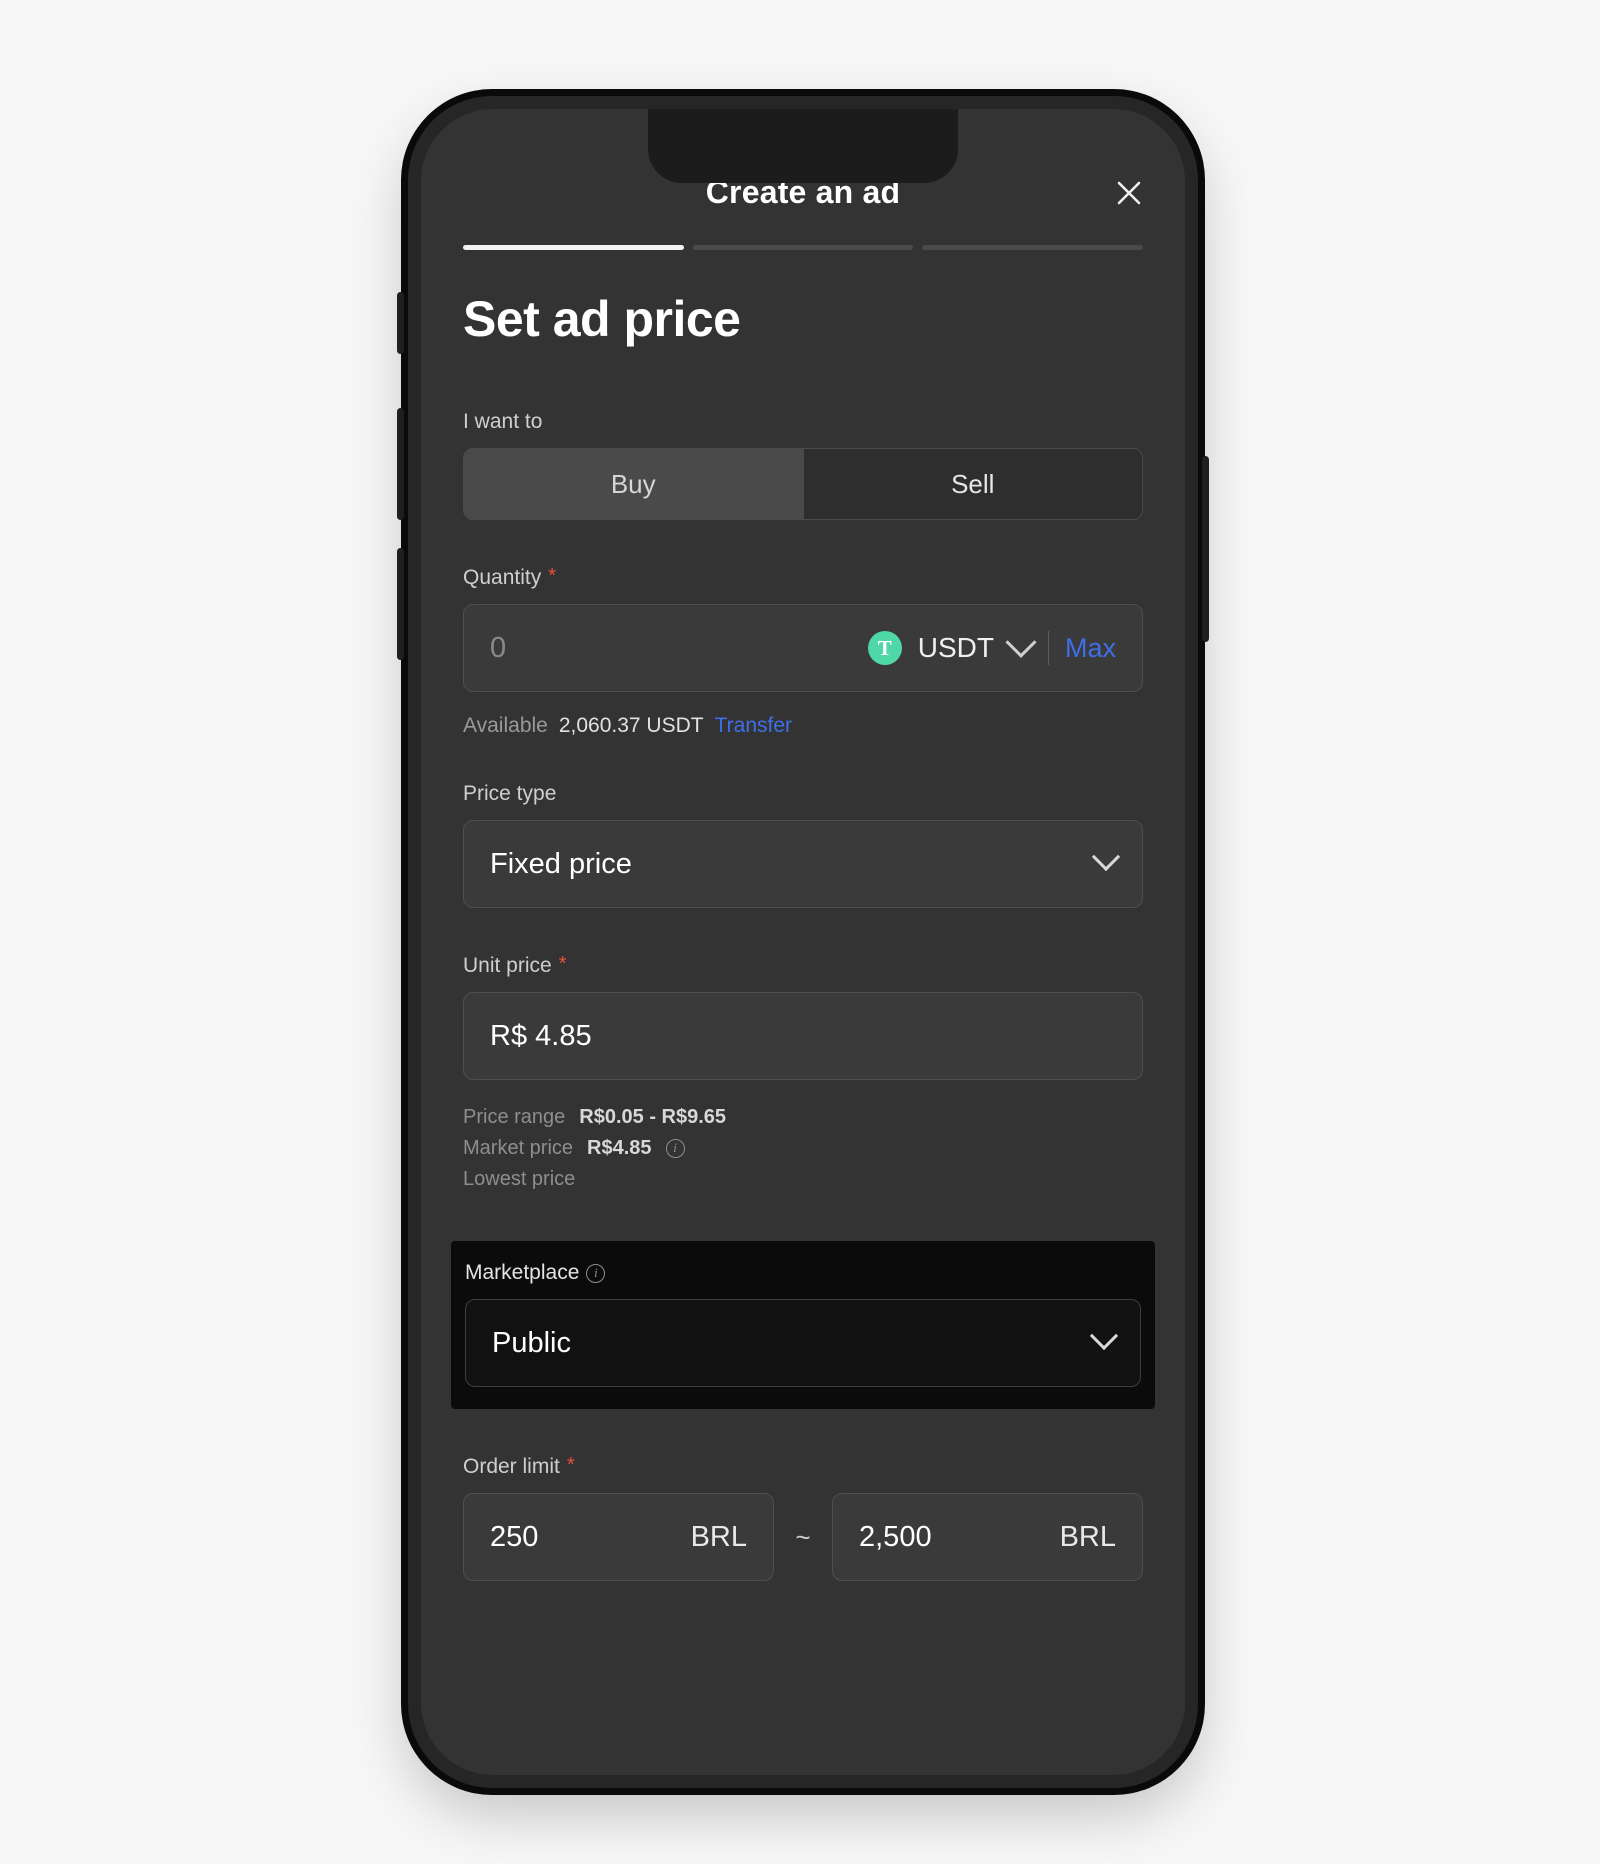  I want to click on order-limit-min-currency: BRL, so click(718, 1536).